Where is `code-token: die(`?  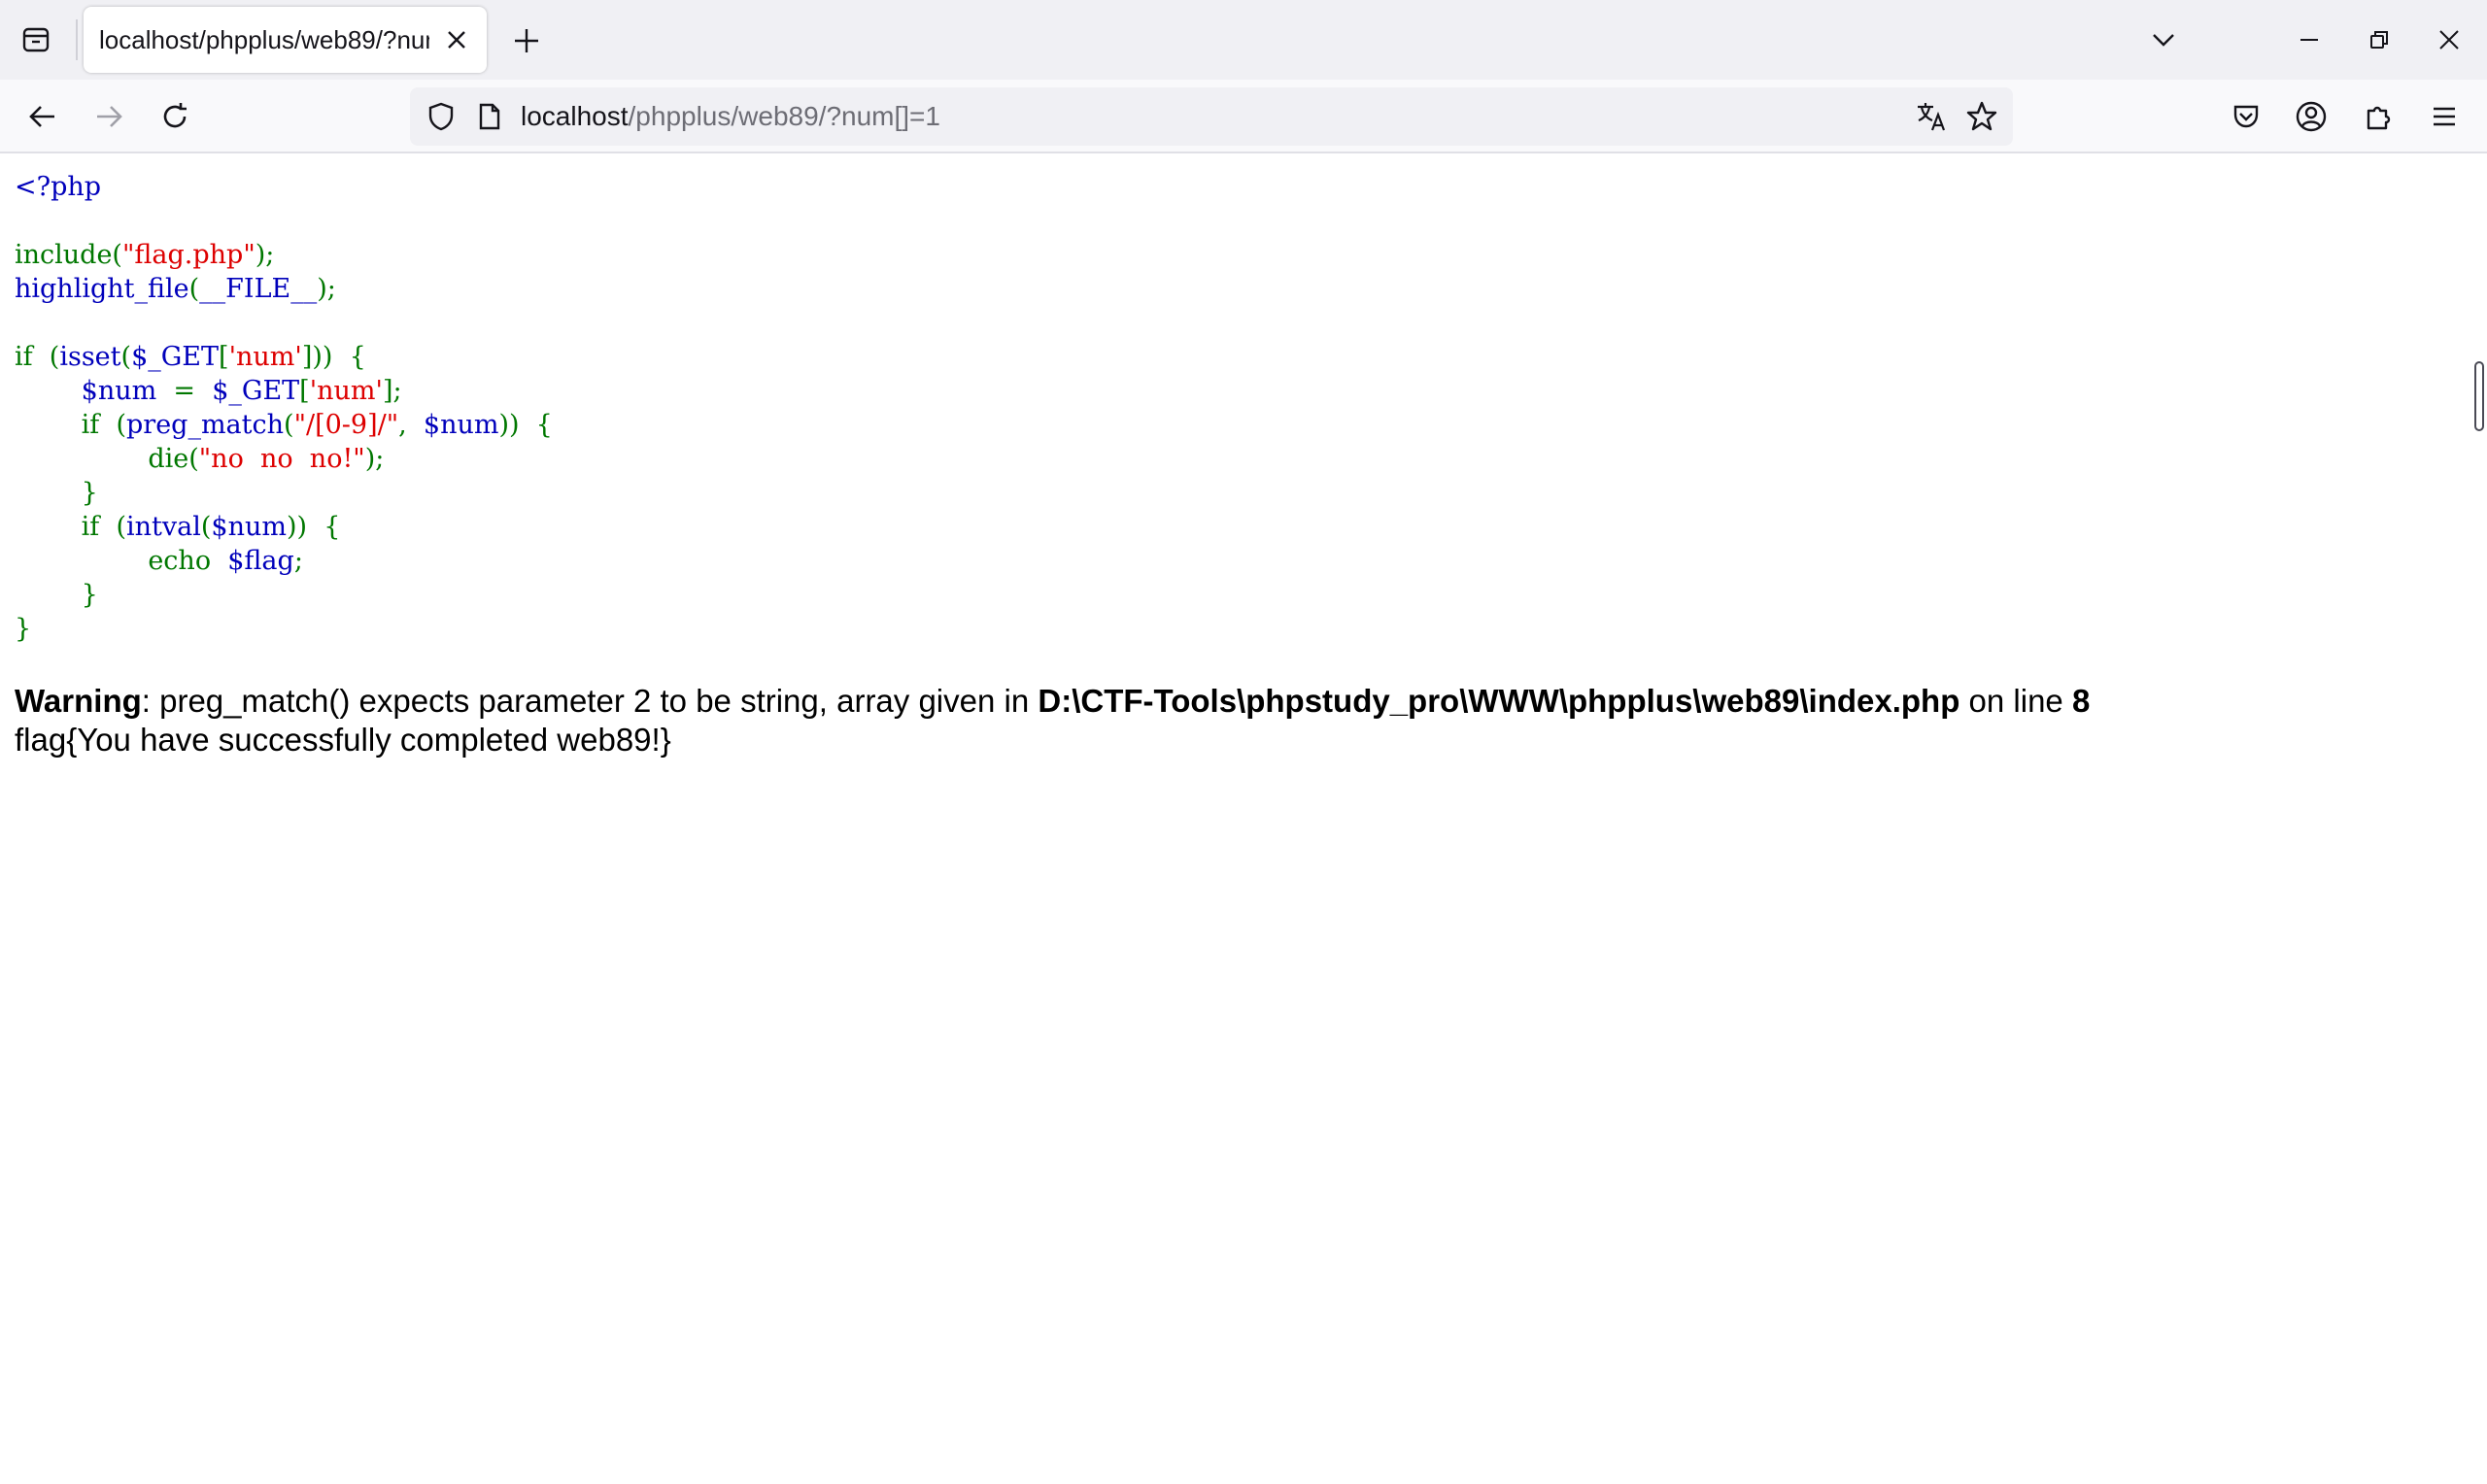 code-token: die( is located at coordinates (173, 459).